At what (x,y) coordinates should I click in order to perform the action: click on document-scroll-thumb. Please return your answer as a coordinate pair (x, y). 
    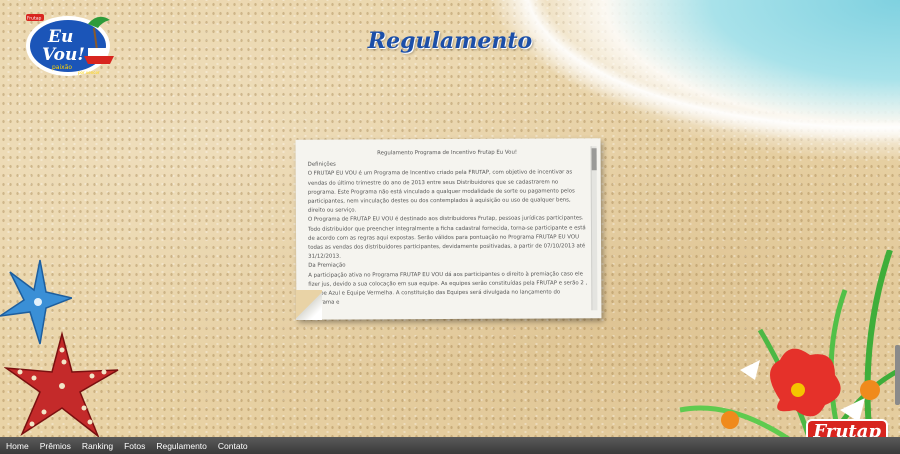
    Looking at the image, I should click on (594, 159).